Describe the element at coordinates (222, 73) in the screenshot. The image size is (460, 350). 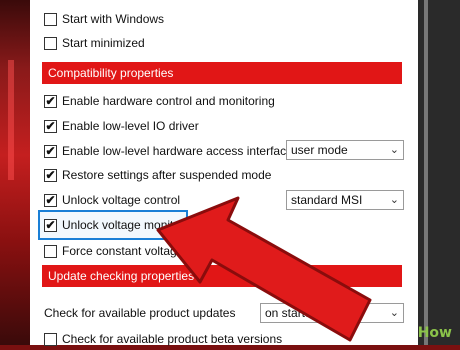
I see `compatibility-header: Compatibility properties` at that location.